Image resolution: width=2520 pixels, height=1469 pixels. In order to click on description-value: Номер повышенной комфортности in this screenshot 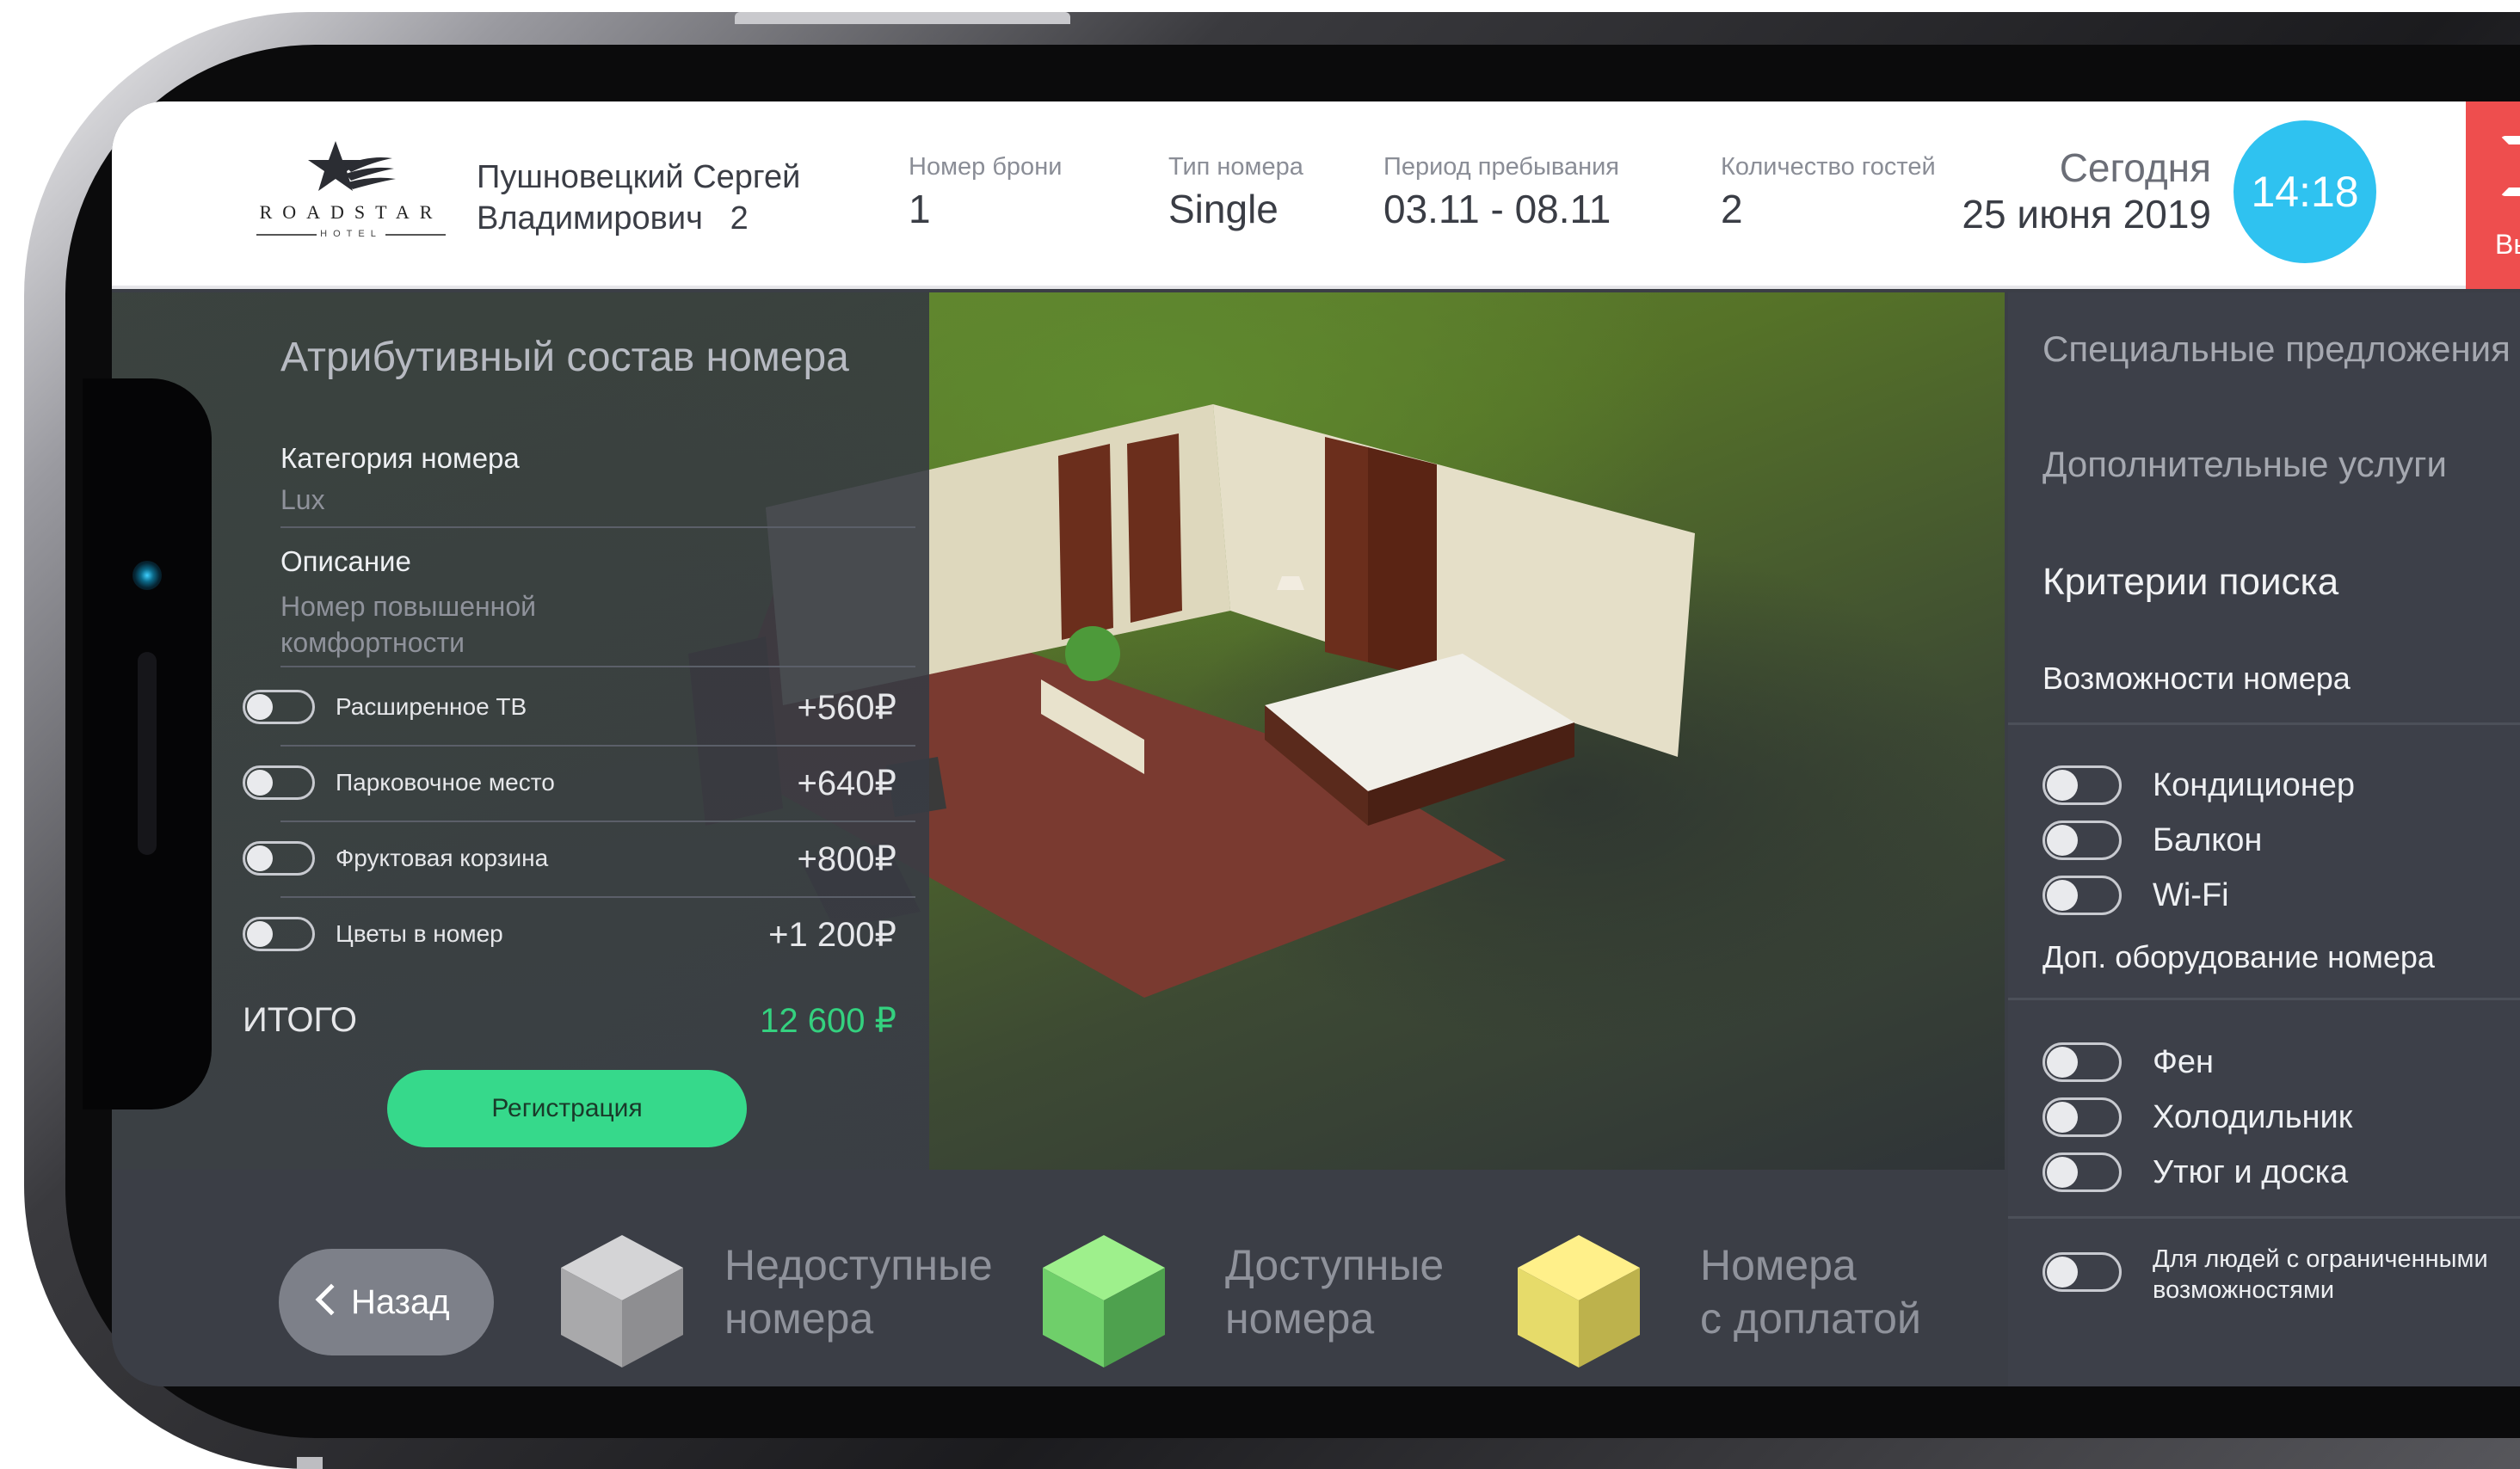, I will do `click(408, 624)`.